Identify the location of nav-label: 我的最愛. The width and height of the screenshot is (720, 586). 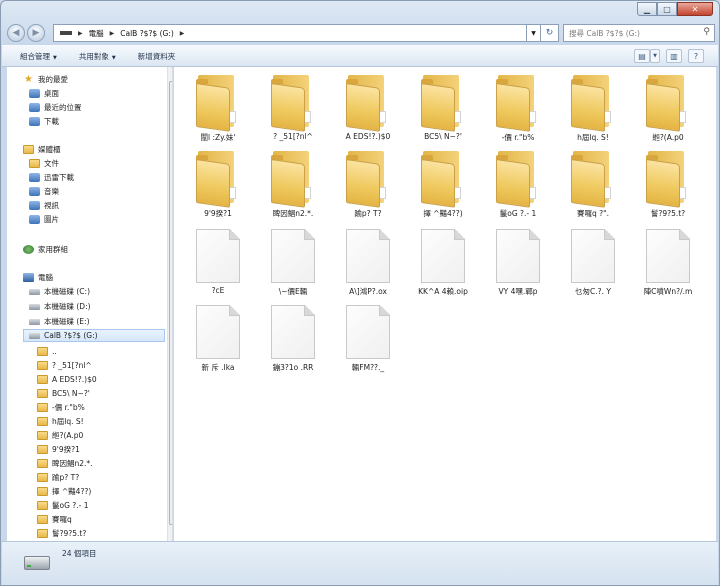
(53, 79).